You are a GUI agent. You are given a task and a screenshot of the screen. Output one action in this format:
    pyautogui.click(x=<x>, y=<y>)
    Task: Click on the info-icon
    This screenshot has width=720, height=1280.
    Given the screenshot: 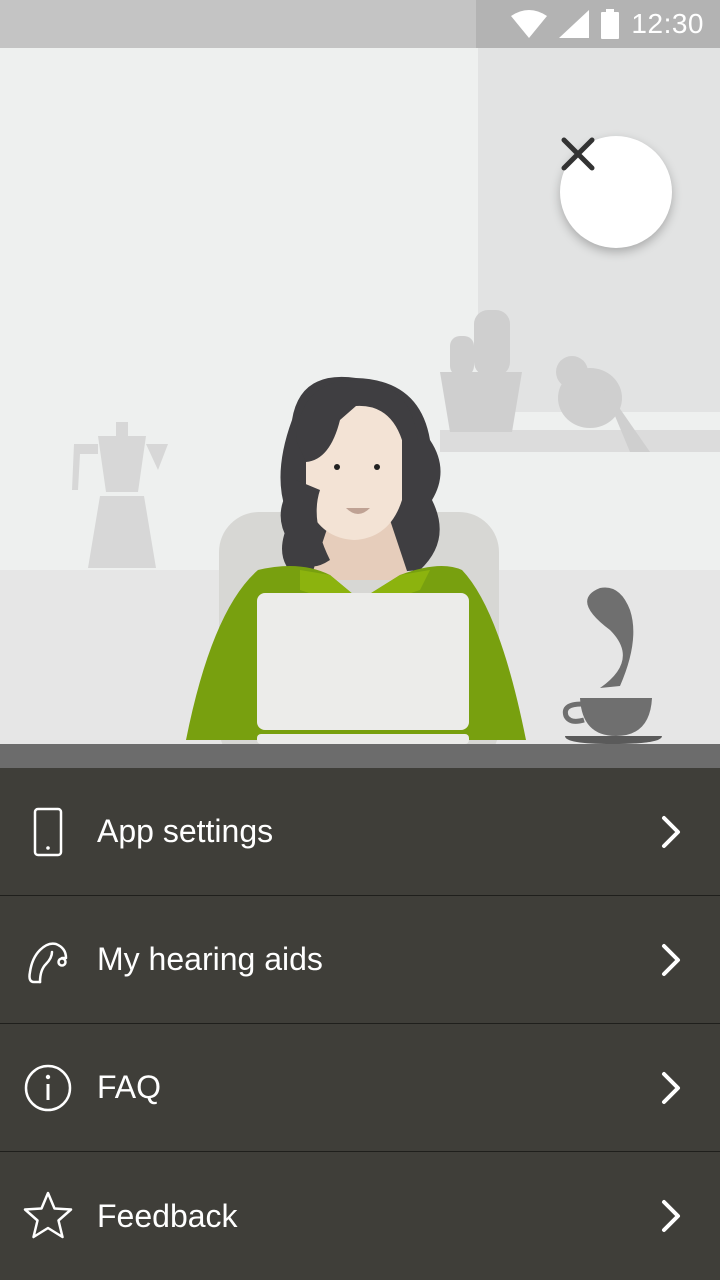 What is the action you would take?
    pyautogui.click(x=48, y=1088)
    